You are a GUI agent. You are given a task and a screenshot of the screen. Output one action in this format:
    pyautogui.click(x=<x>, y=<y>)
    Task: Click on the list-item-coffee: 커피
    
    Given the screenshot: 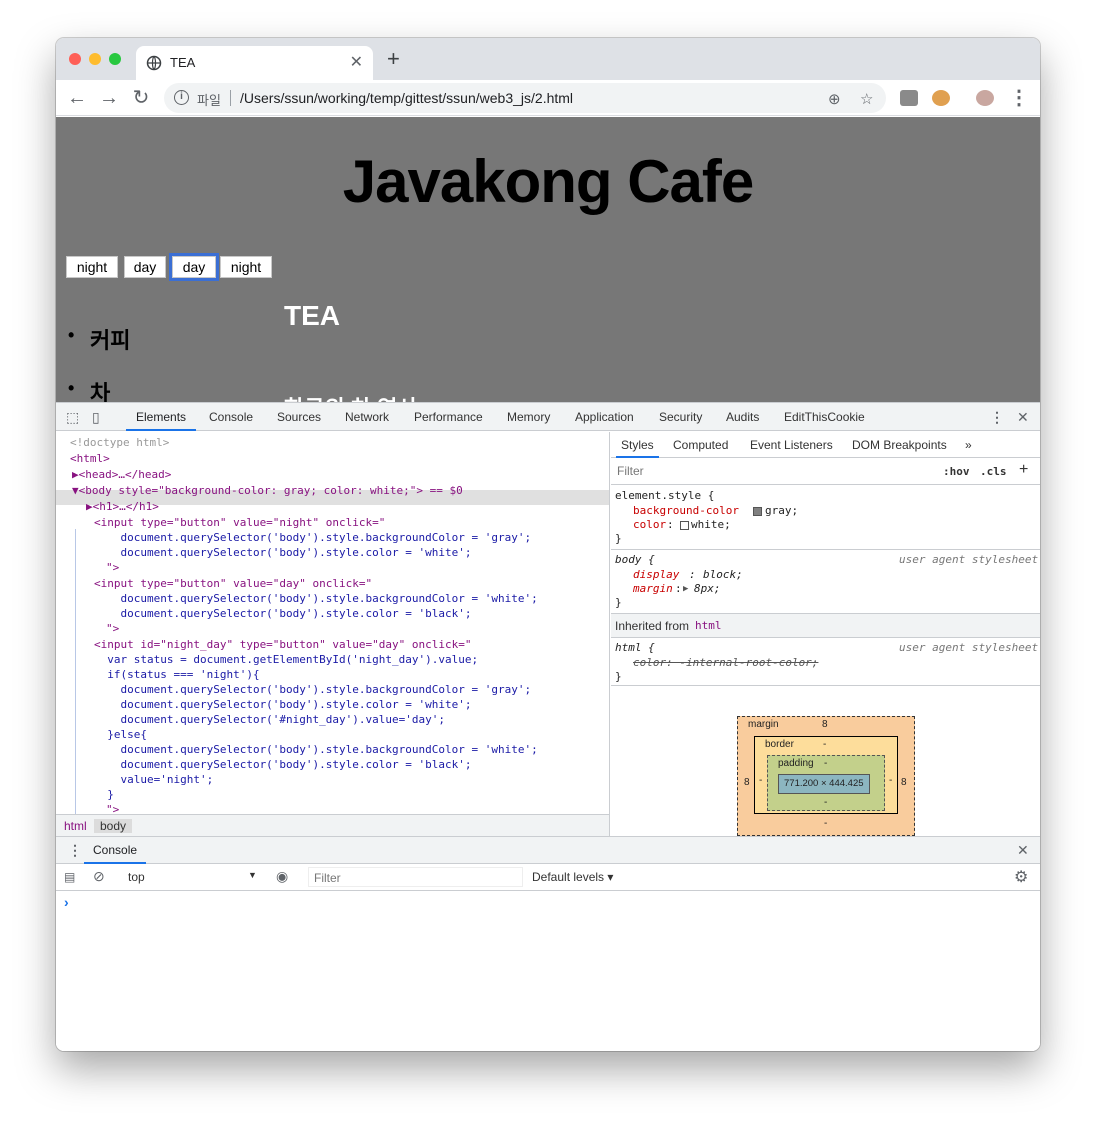 What is the action you would take?
    pyautogui.click(x=99, y=339)
    